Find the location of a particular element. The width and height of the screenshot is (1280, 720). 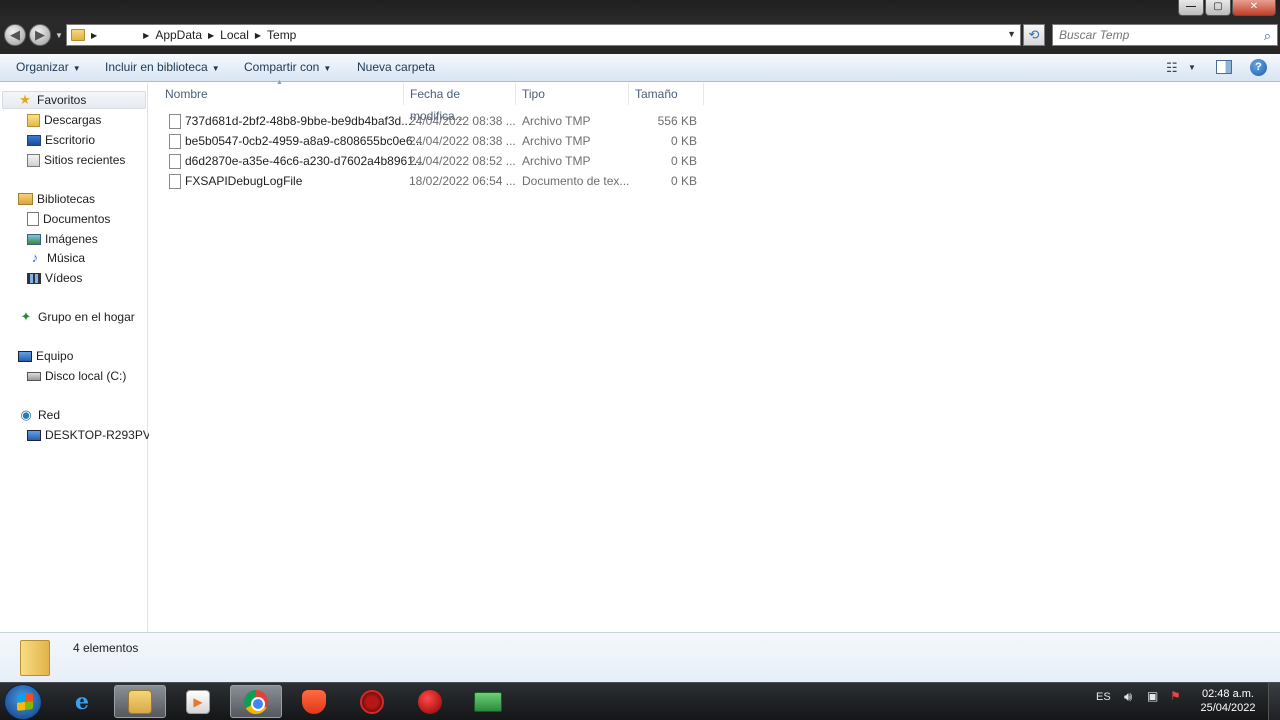

show-desktop-button is located at coordinates (1274, 701).